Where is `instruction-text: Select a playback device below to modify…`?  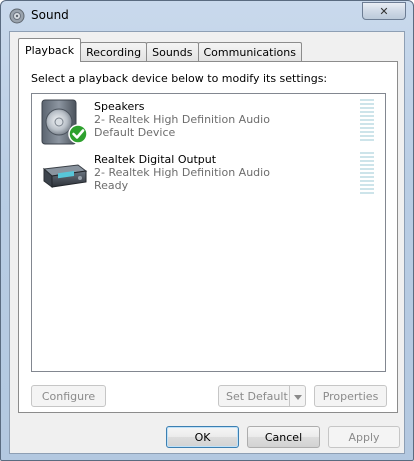
instruction-text: Select a playback device below to modify… is located at coordinates (179, 78).